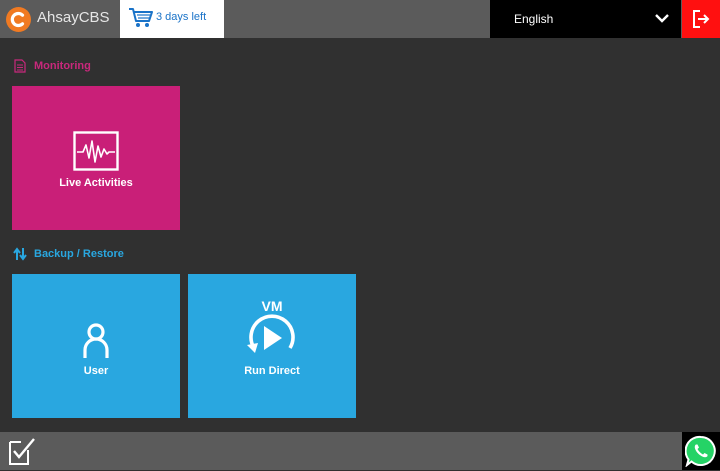 The height and width of the screenshot is (471, 720). I want to click on section-monitoring-header: Monitoring, so click(52, 66).